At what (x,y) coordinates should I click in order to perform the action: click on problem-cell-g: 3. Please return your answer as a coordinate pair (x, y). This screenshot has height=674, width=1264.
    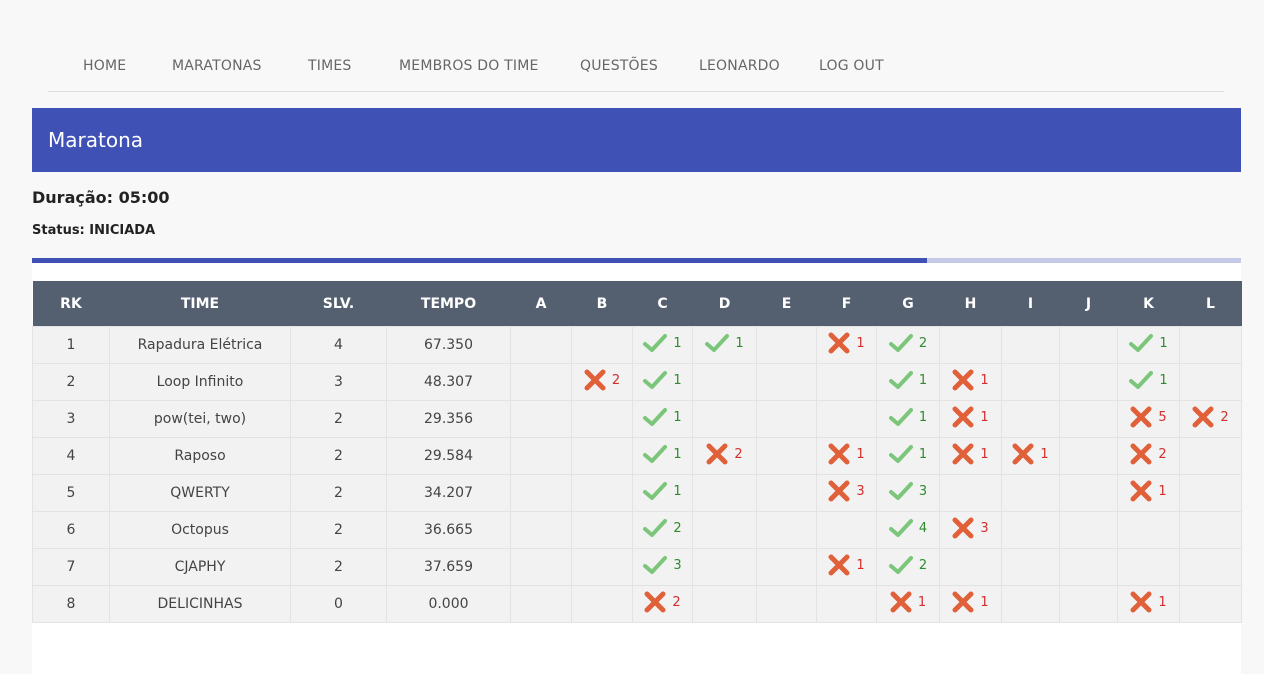
    Looking at the image, I should click on (908, 493).